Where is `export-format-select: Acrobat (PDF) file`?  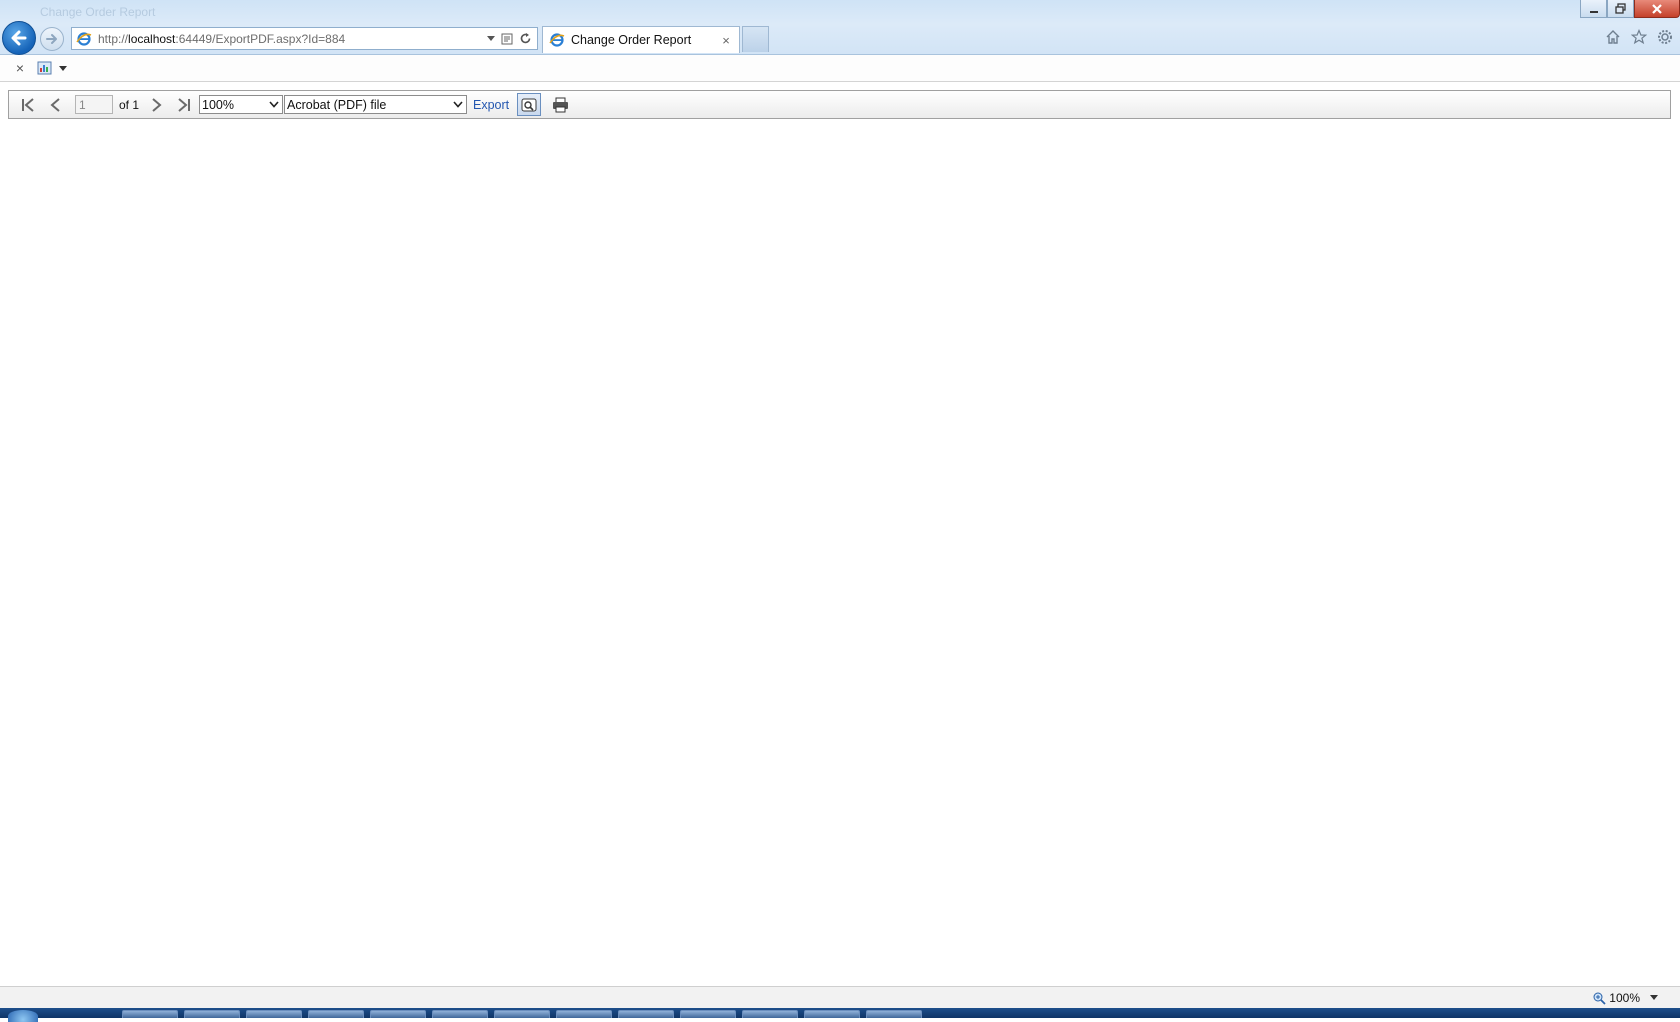 export-format-select: Acrobat (PDF) file is located at coordinates (376, 104).